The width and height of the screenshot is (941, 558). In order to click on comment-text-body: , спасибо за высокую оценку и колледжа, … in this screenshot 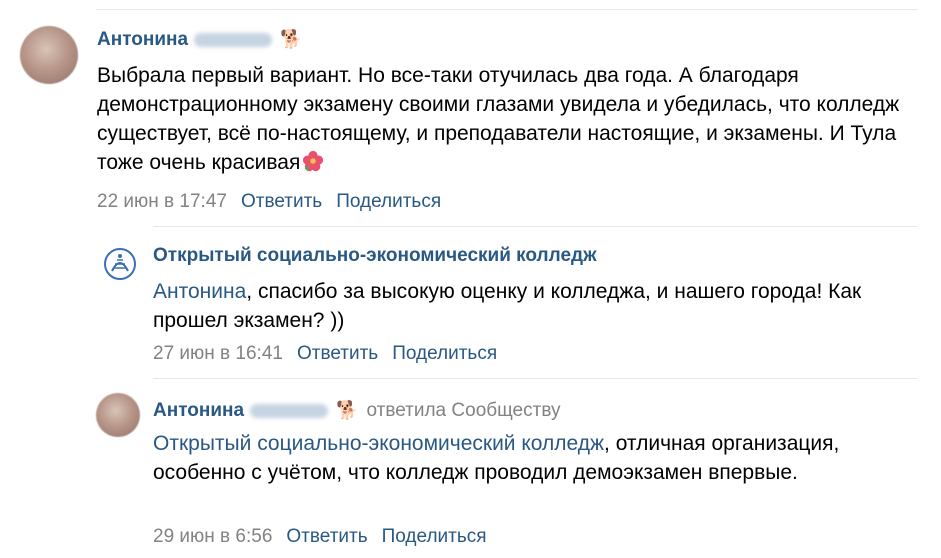, I will do `click(507, 306)`.